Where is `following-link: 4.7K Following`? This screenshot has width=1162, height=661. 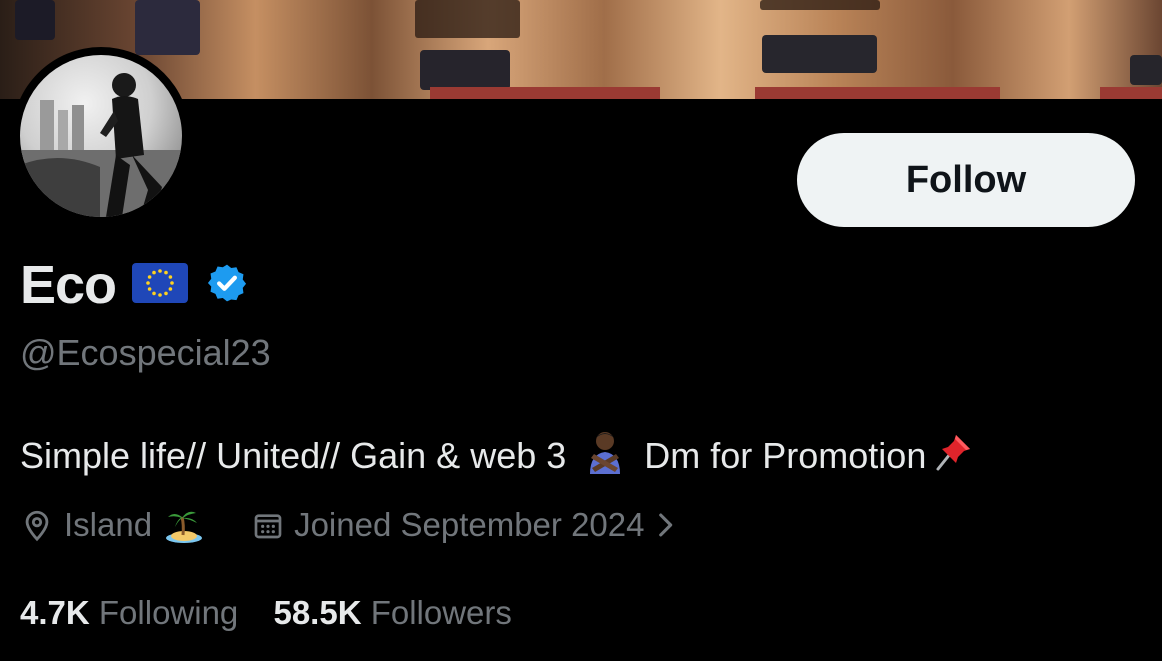 following-link: 4.7K Following is located at coordinates (133, 612).